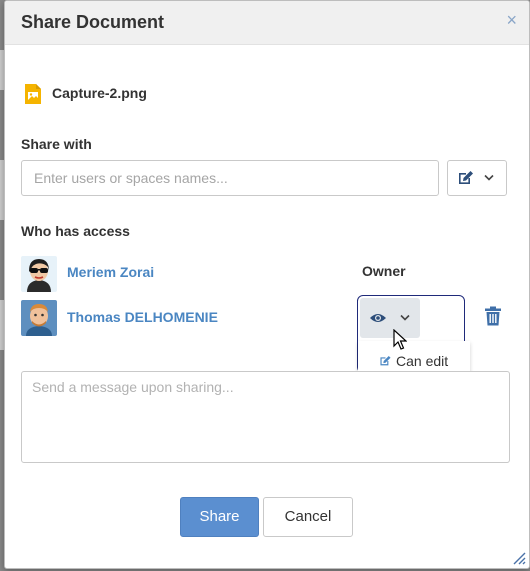 Image resolution: width=530 pixels, height=571 pixels. Describe the element at coordinates (384, 271) in the screenshot. I see `owner-label: Owner` at that location.